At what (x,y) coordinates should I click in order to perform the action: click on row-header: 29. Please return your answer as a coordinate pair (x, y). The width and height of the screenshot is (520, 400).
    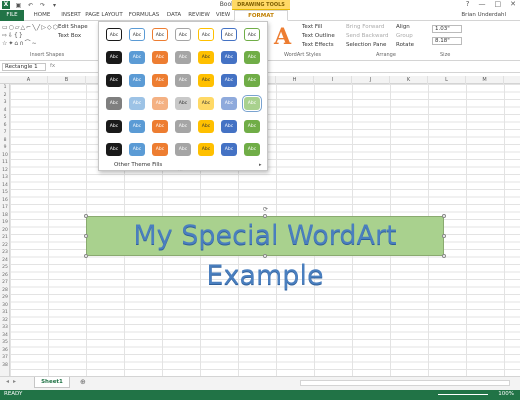
    Looking at the image, I should click on (5, 297).